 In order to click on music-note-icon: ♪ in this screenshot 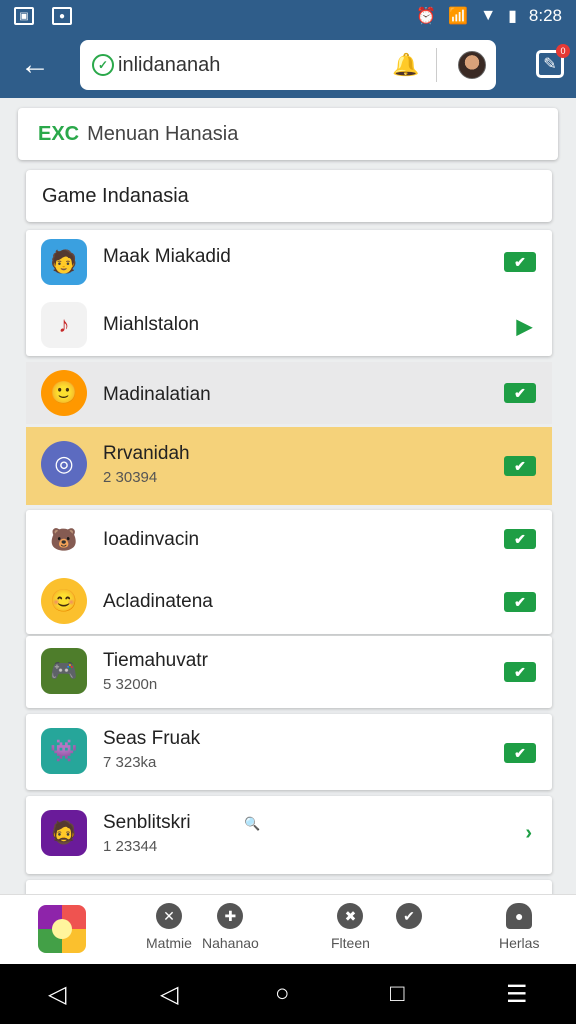, I will do `click(64, 325)`.